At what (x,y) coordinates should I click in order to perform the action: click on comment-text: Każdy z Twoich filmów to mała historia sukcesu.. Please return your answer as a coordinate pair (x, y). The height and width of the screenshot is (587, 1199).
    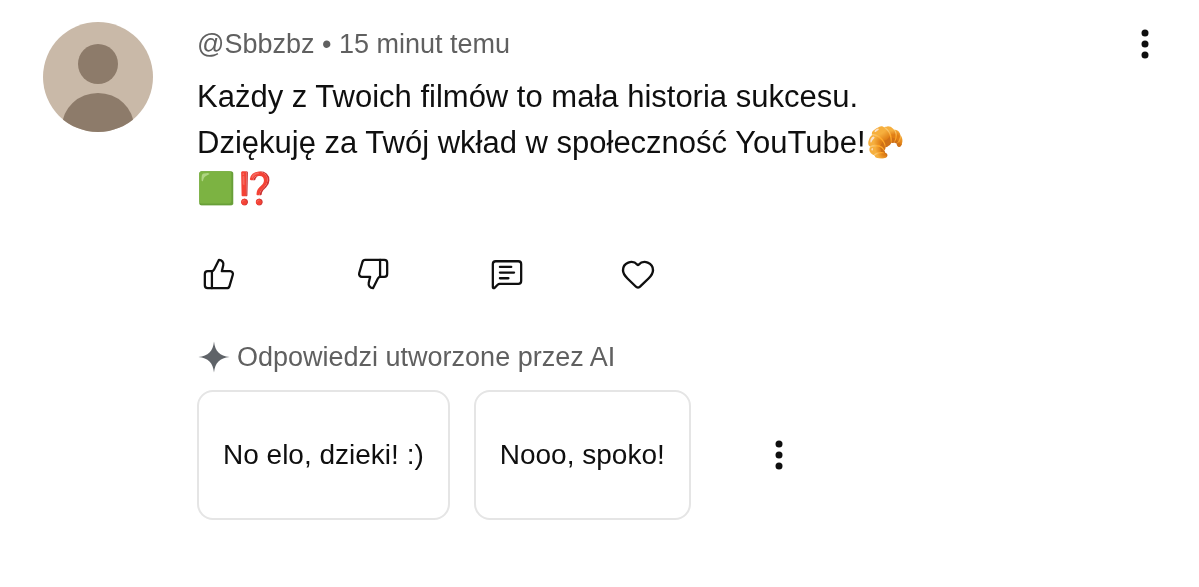
    Looking at the image, I should click on (528, 97).